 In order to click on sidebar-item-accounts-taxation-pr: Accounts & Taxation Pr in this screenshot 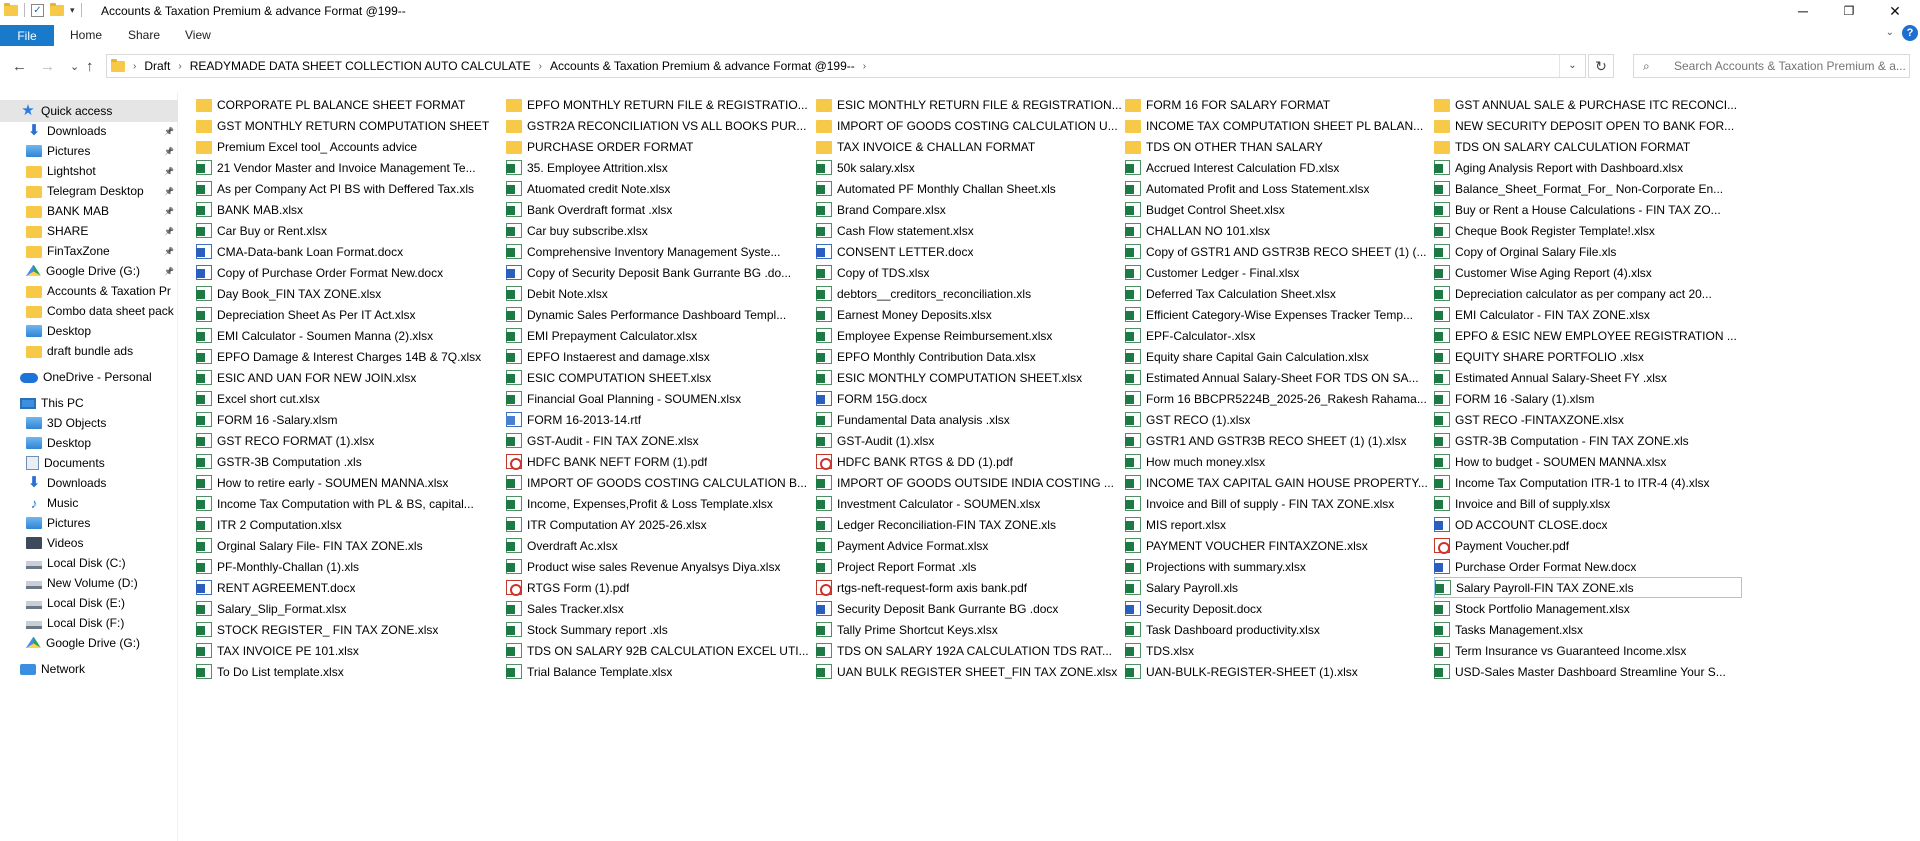, I will do `click(89, 291)`.